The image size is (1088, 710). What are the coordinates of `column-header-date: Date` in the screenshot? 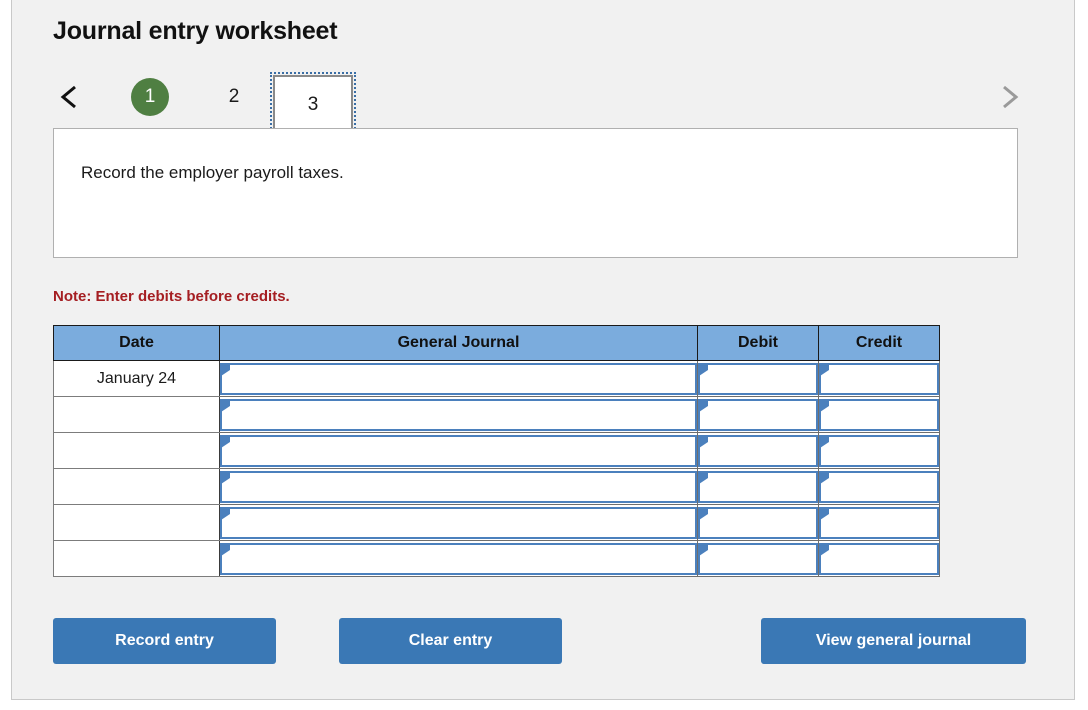 It's located at (136, 343).